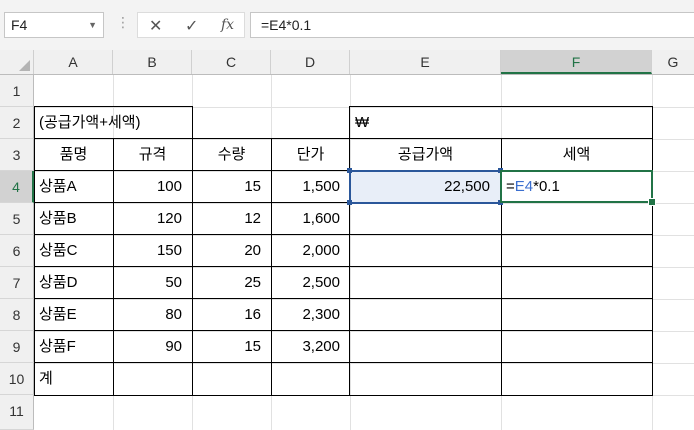 This screenshot has height=430, width=694. I want to click on select-all-icon, so click(24, 65).